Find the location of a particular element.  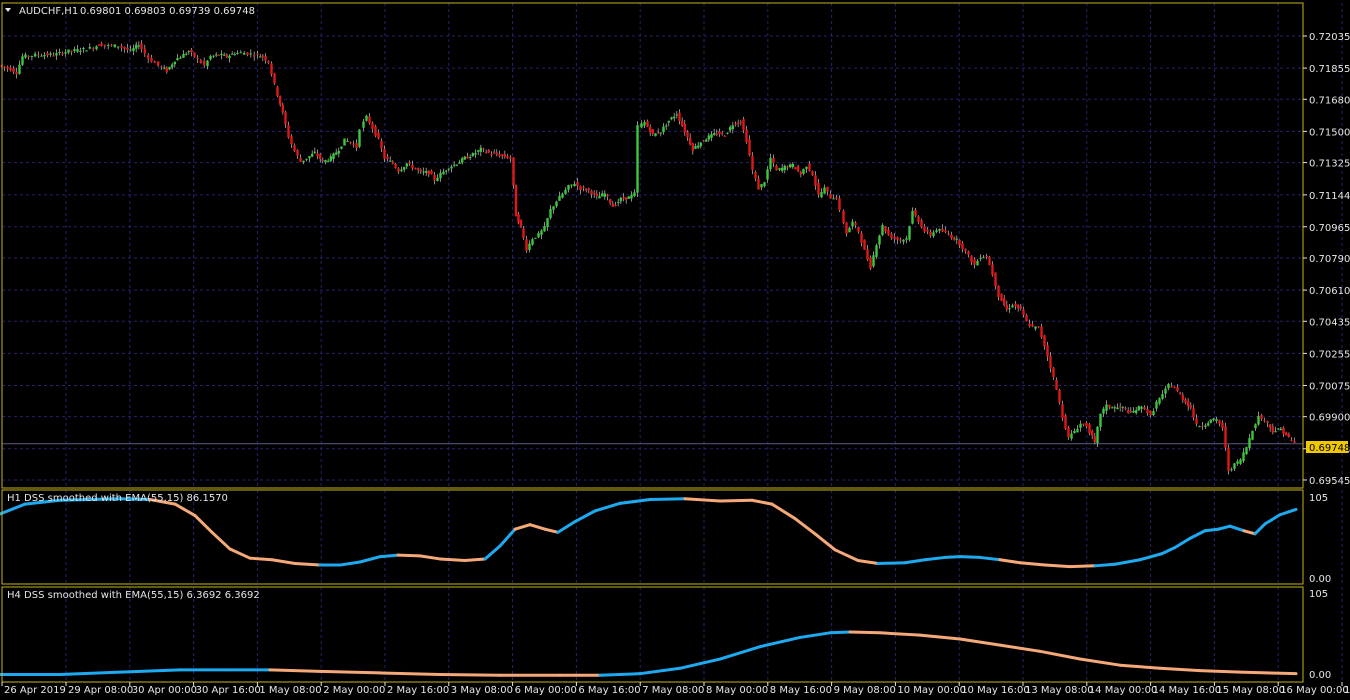

price-tick-label: 0.70435 is located at coordinates (1329, 322).